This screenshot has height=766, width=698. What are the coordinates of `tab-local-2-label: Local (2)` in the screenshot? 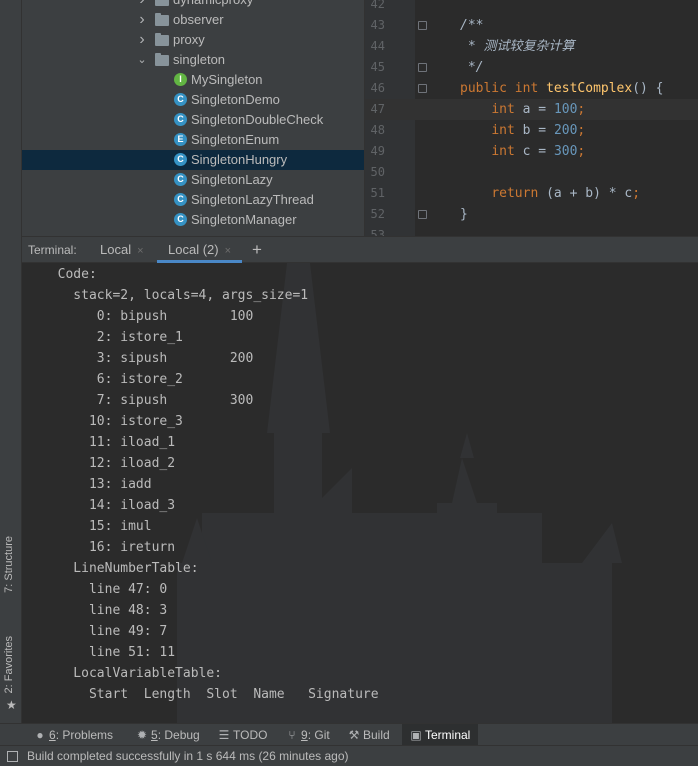 It's located at (193, 249).